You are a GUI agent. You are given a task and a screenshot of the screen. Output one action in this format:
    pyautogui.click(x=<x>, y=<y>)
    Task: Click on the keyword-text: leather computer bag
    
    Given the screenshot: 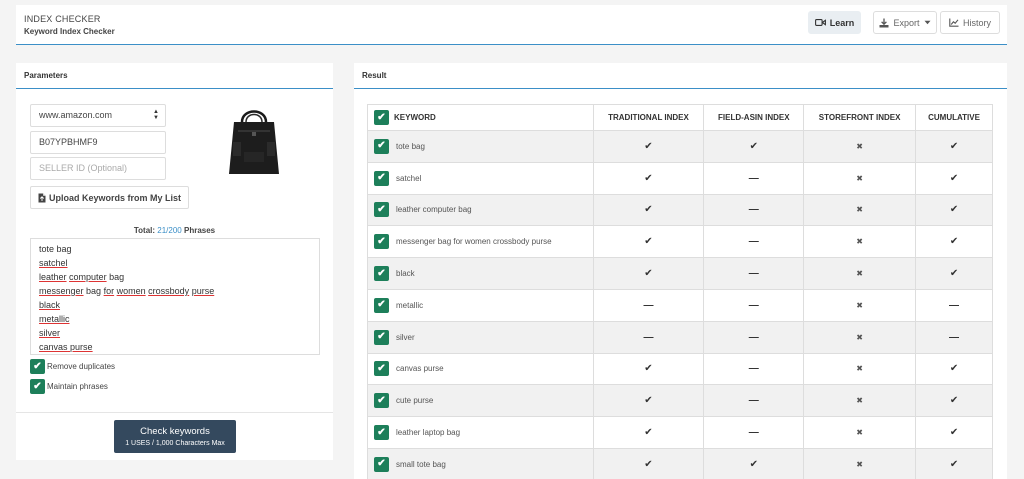 What is the action you would take?
    pyautogui.click(x=434, y=210)
    